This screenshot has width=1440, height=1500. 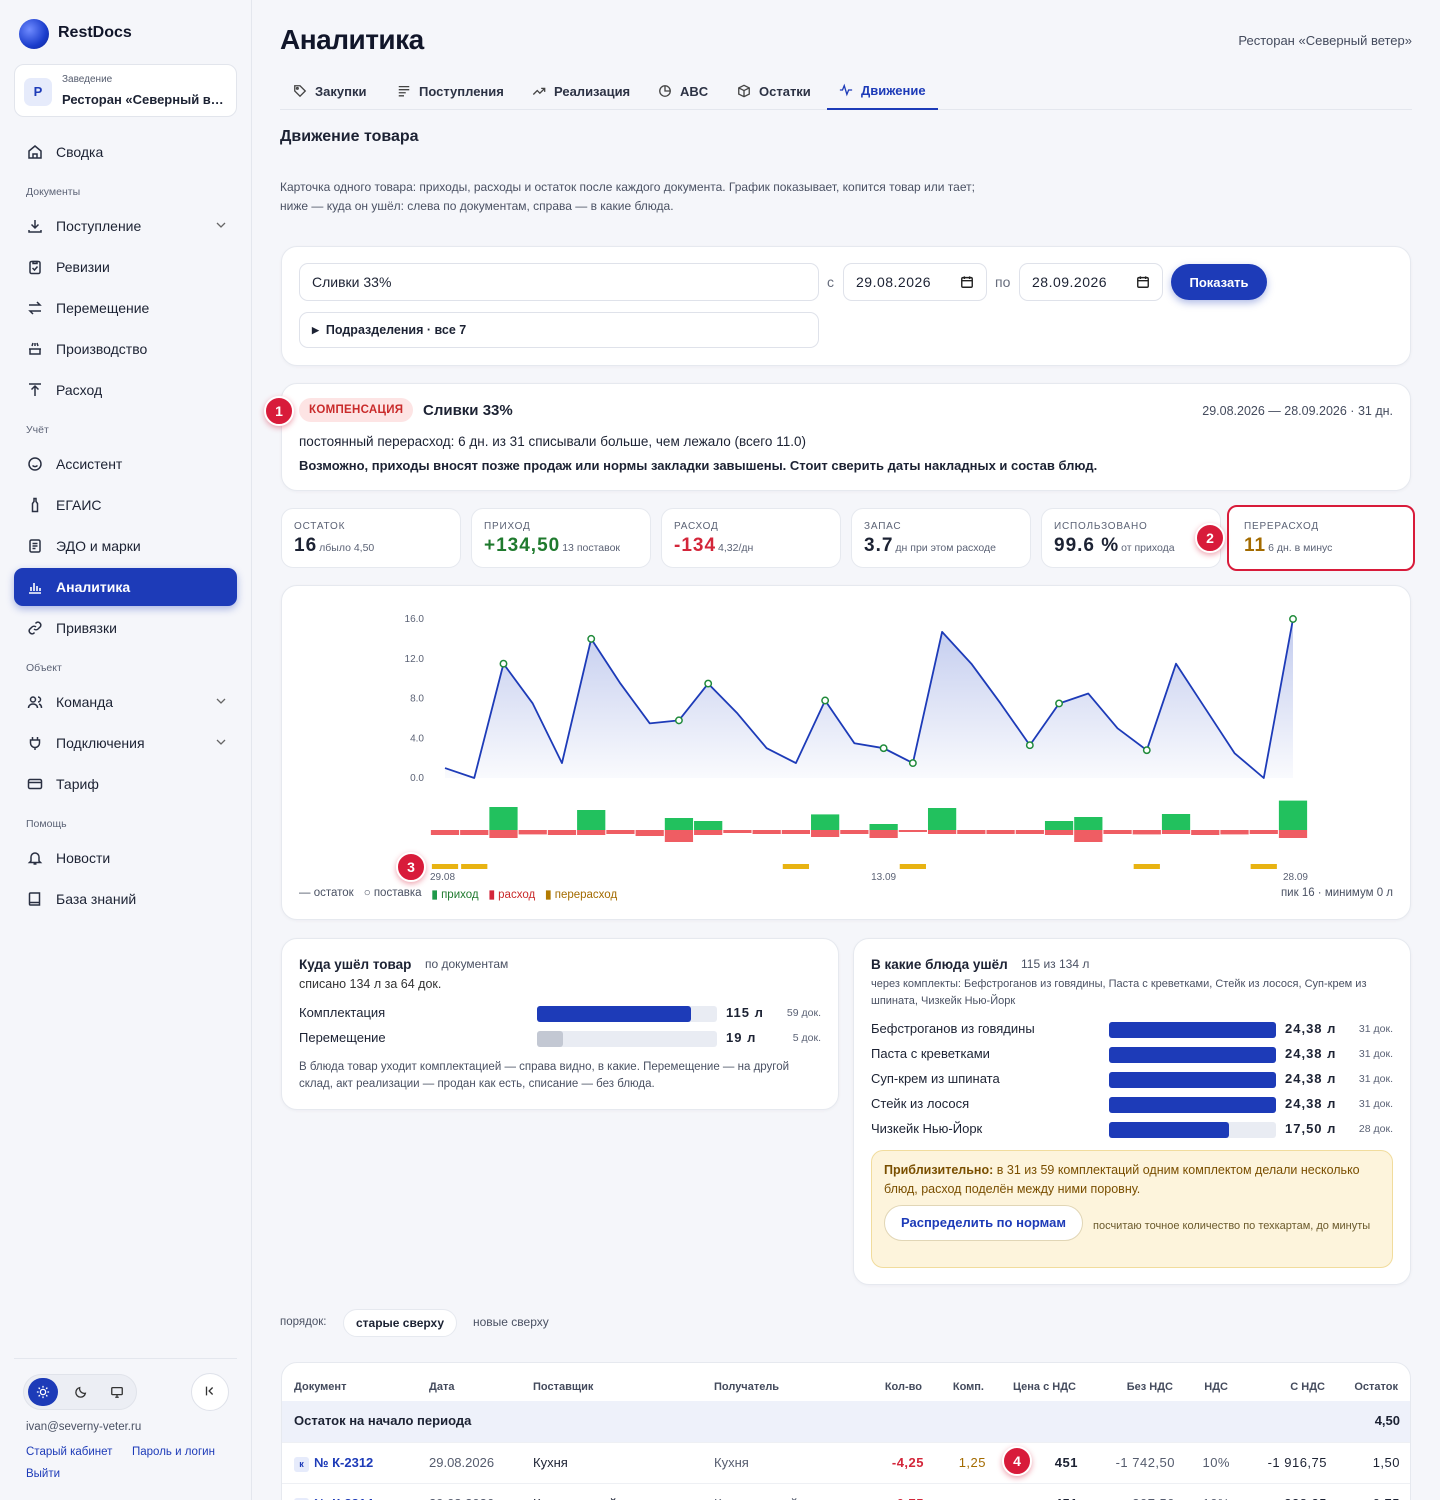 I want to click on table-header-cell: Остаток, so click(x=1376, y=1387).